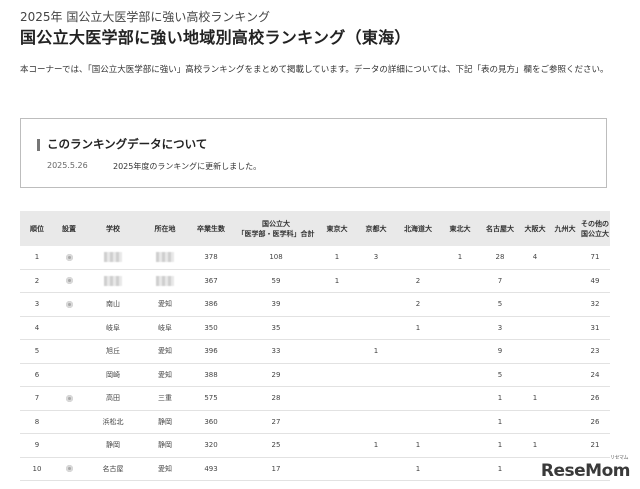  Describe the element at coordinates (276, 445) in the screenshot. I see `cell-total: 25` at that location.